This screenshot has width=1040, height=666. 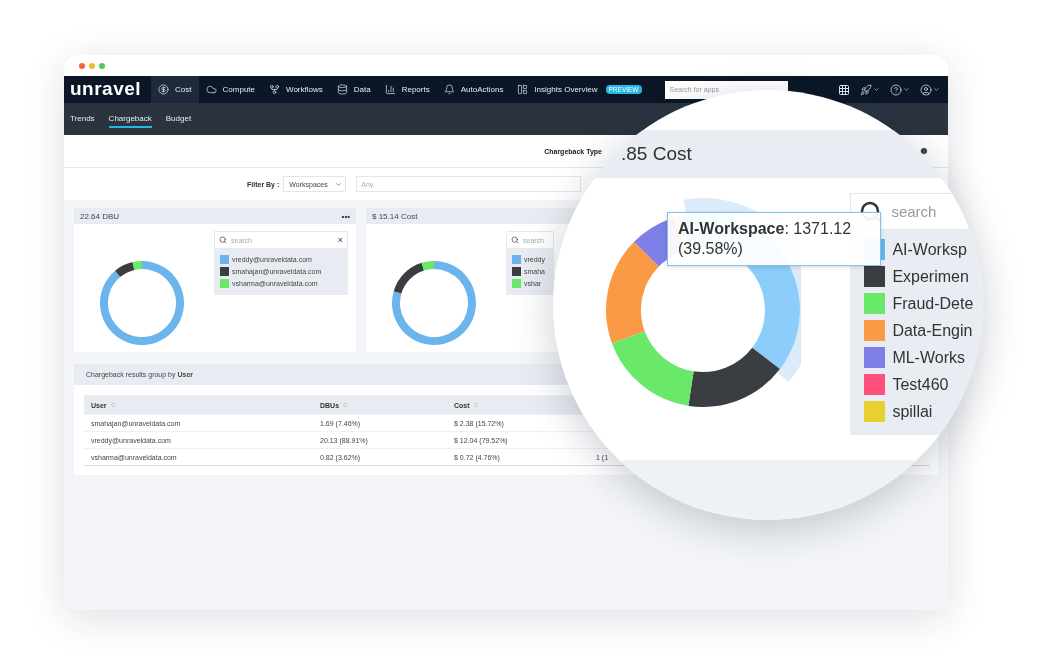 What do you see at coordinates (175, 89) in the screenshot?
I see `nav-tab: Cost` at bounding box center [175, 89].